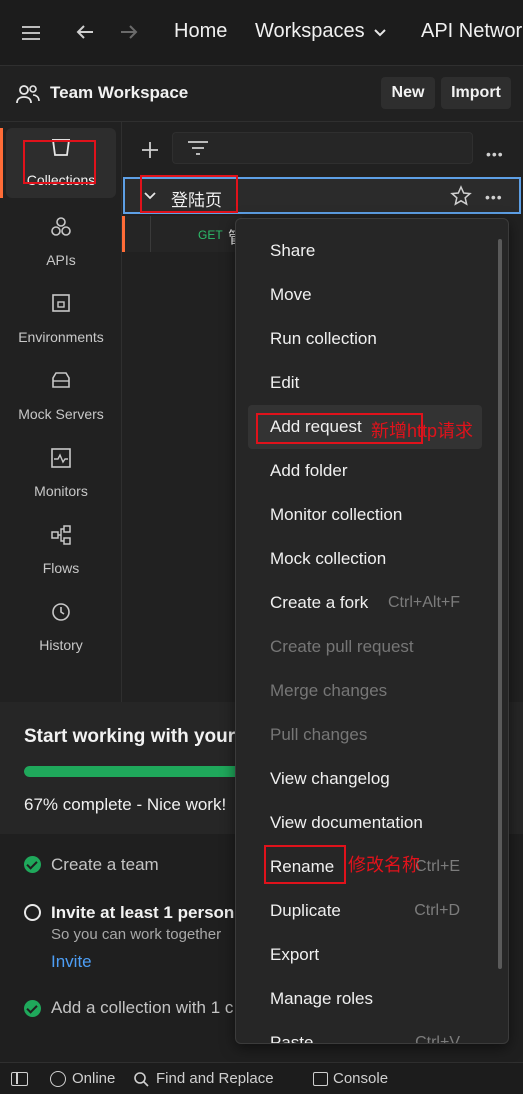 The width and height of the screenshot is (523, 1094). I want to click on menu-item-label: Add folder, so click(309, 470).